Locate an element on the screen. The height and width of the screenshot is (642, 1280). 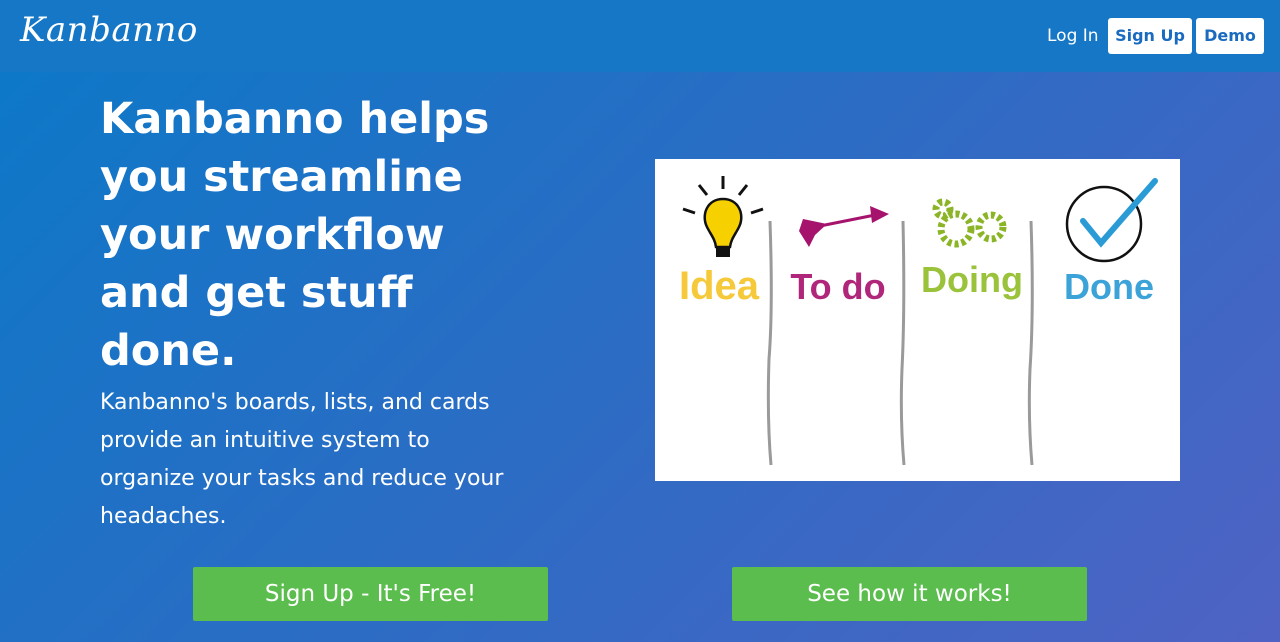
lightbulb-icon is located at coordinates (723, 216).